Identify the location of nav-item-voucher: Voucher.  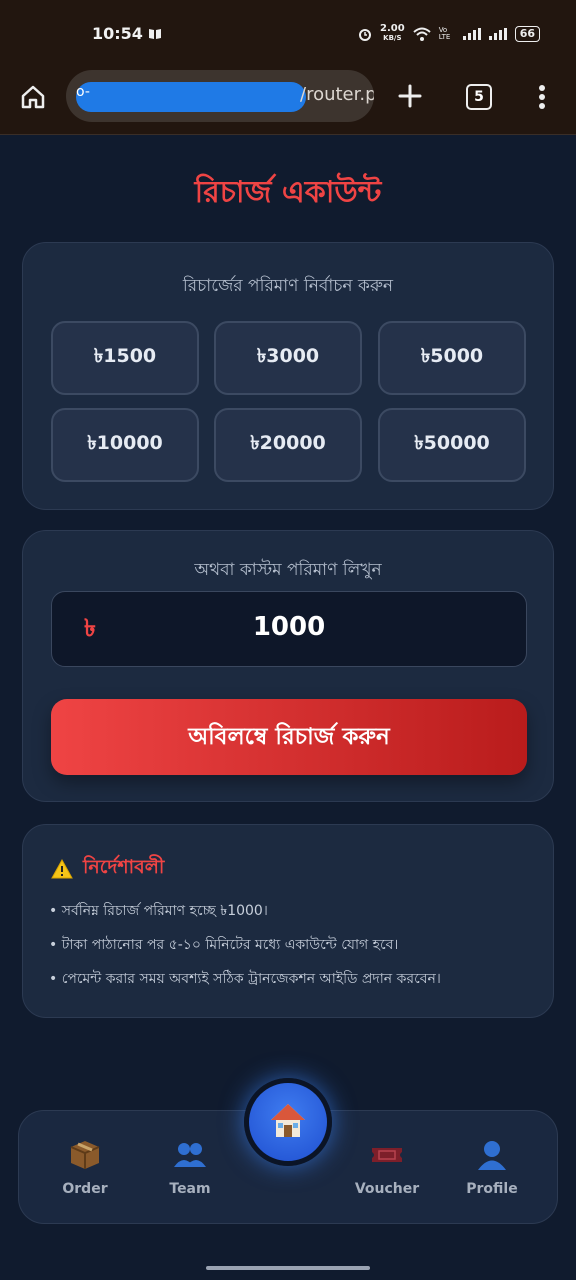
(387, 1168).